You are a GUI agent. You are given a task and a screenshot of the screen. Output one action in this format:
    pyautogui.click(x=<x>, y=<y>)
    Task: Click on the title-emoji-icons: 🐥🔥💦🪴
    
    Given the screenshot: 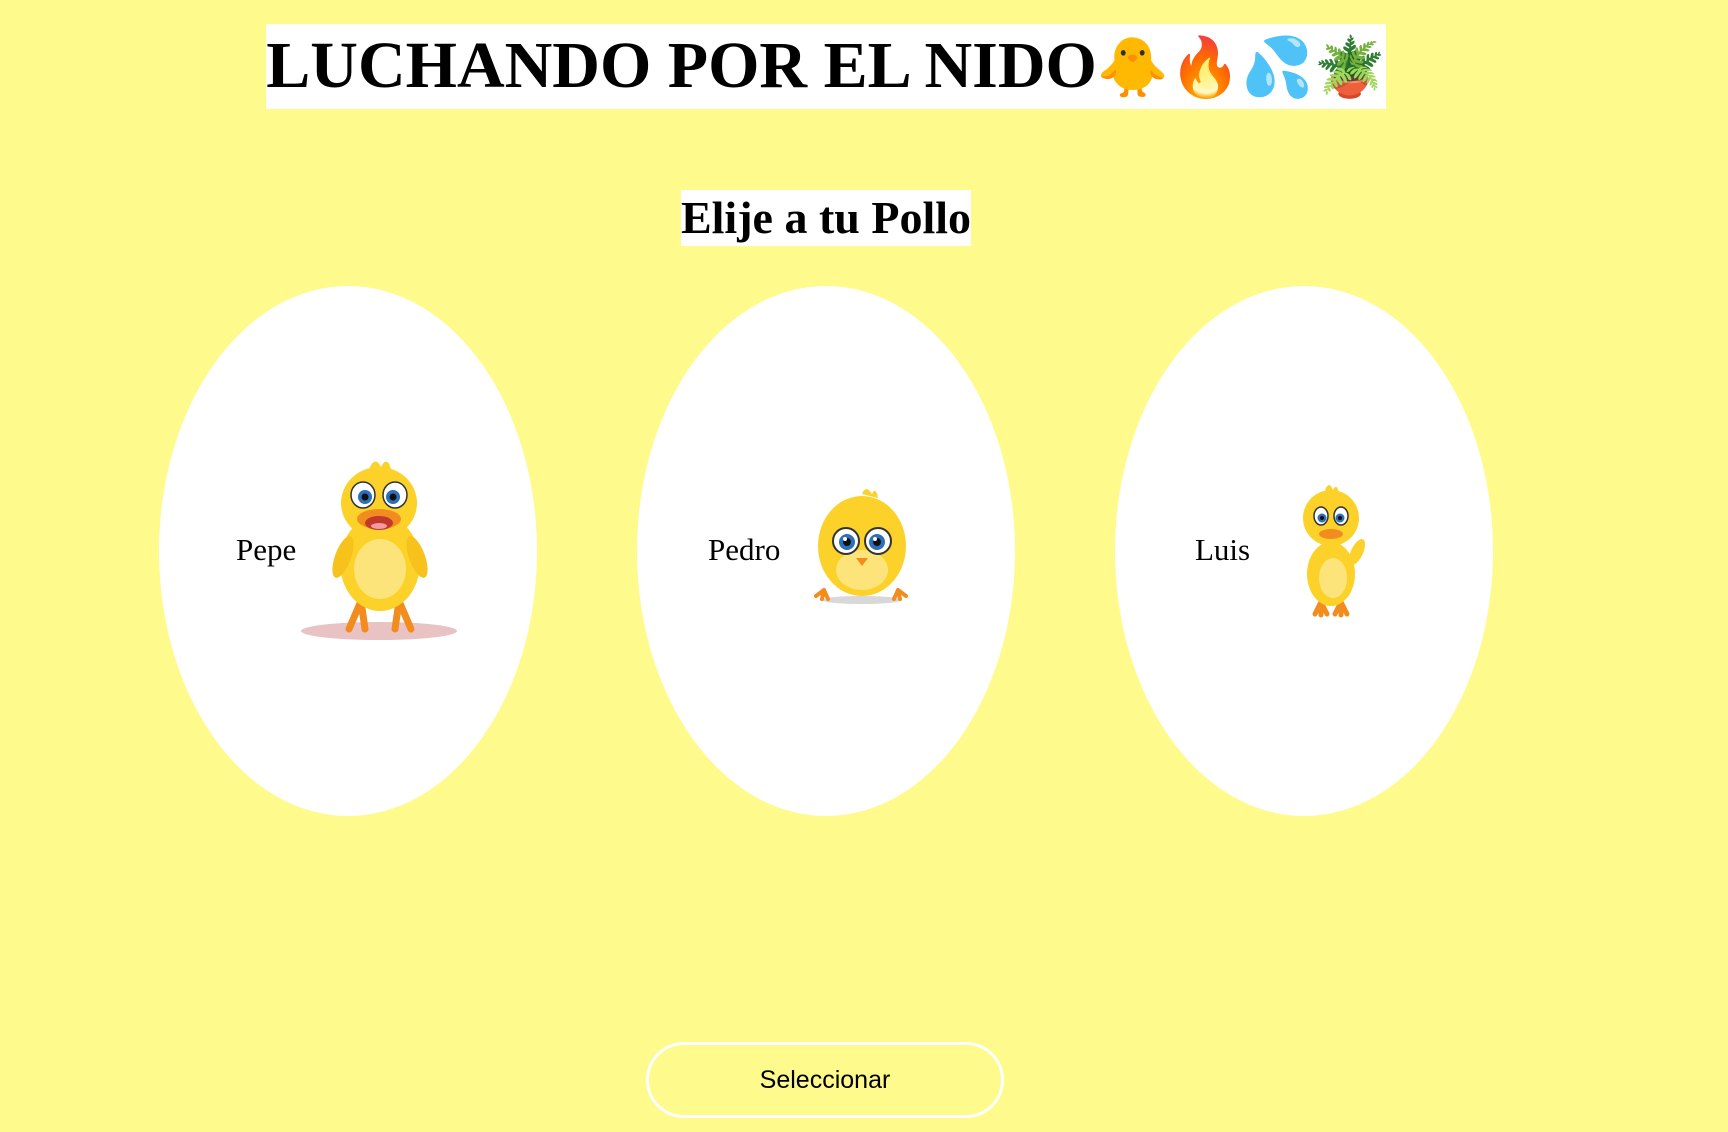 What is the action you would take?
    pyautogui.click(x=1241, y=67)
    